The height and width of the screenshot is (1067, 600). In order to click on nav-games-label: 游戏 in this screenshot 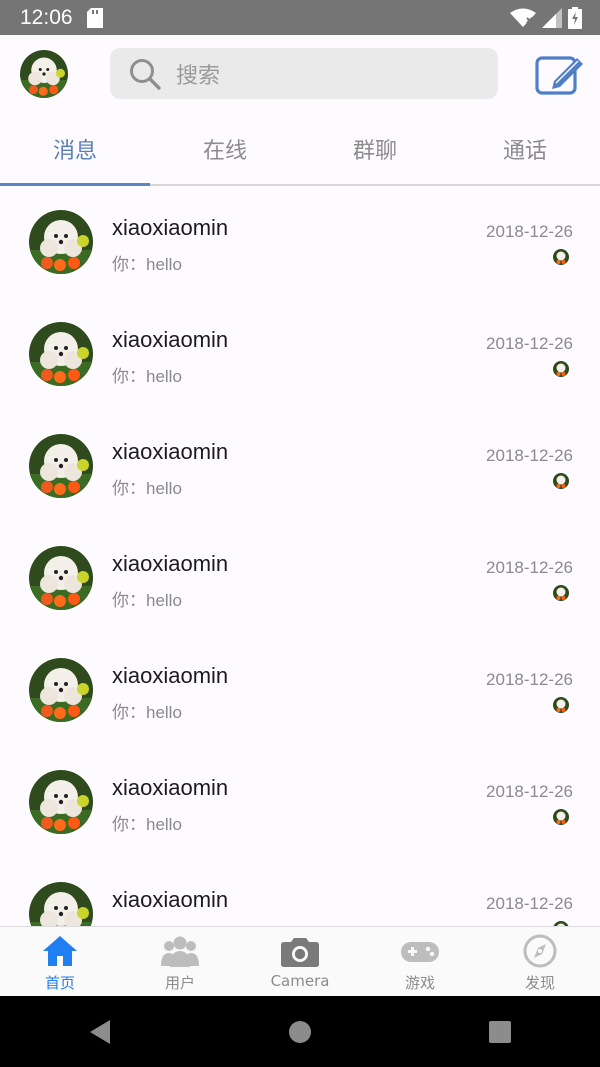, I will do `click(419, 983)`.